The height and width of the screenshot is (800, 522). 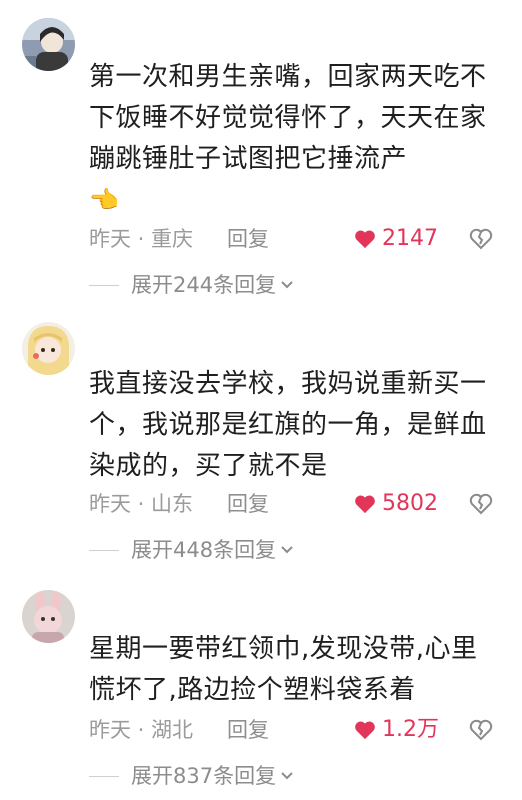 I want to click on comment-text: 我直接没去学校，我妈说重新买一个，我说那是红旗的一角，是鲜血染成的，买了就不是, so click(x=294, y=425).